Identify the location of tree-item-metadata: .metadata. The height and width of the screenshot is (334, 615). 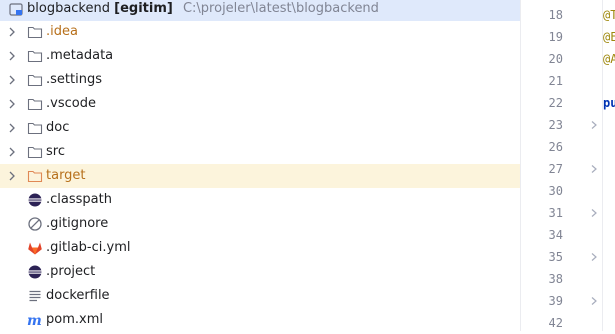
(260, 56).